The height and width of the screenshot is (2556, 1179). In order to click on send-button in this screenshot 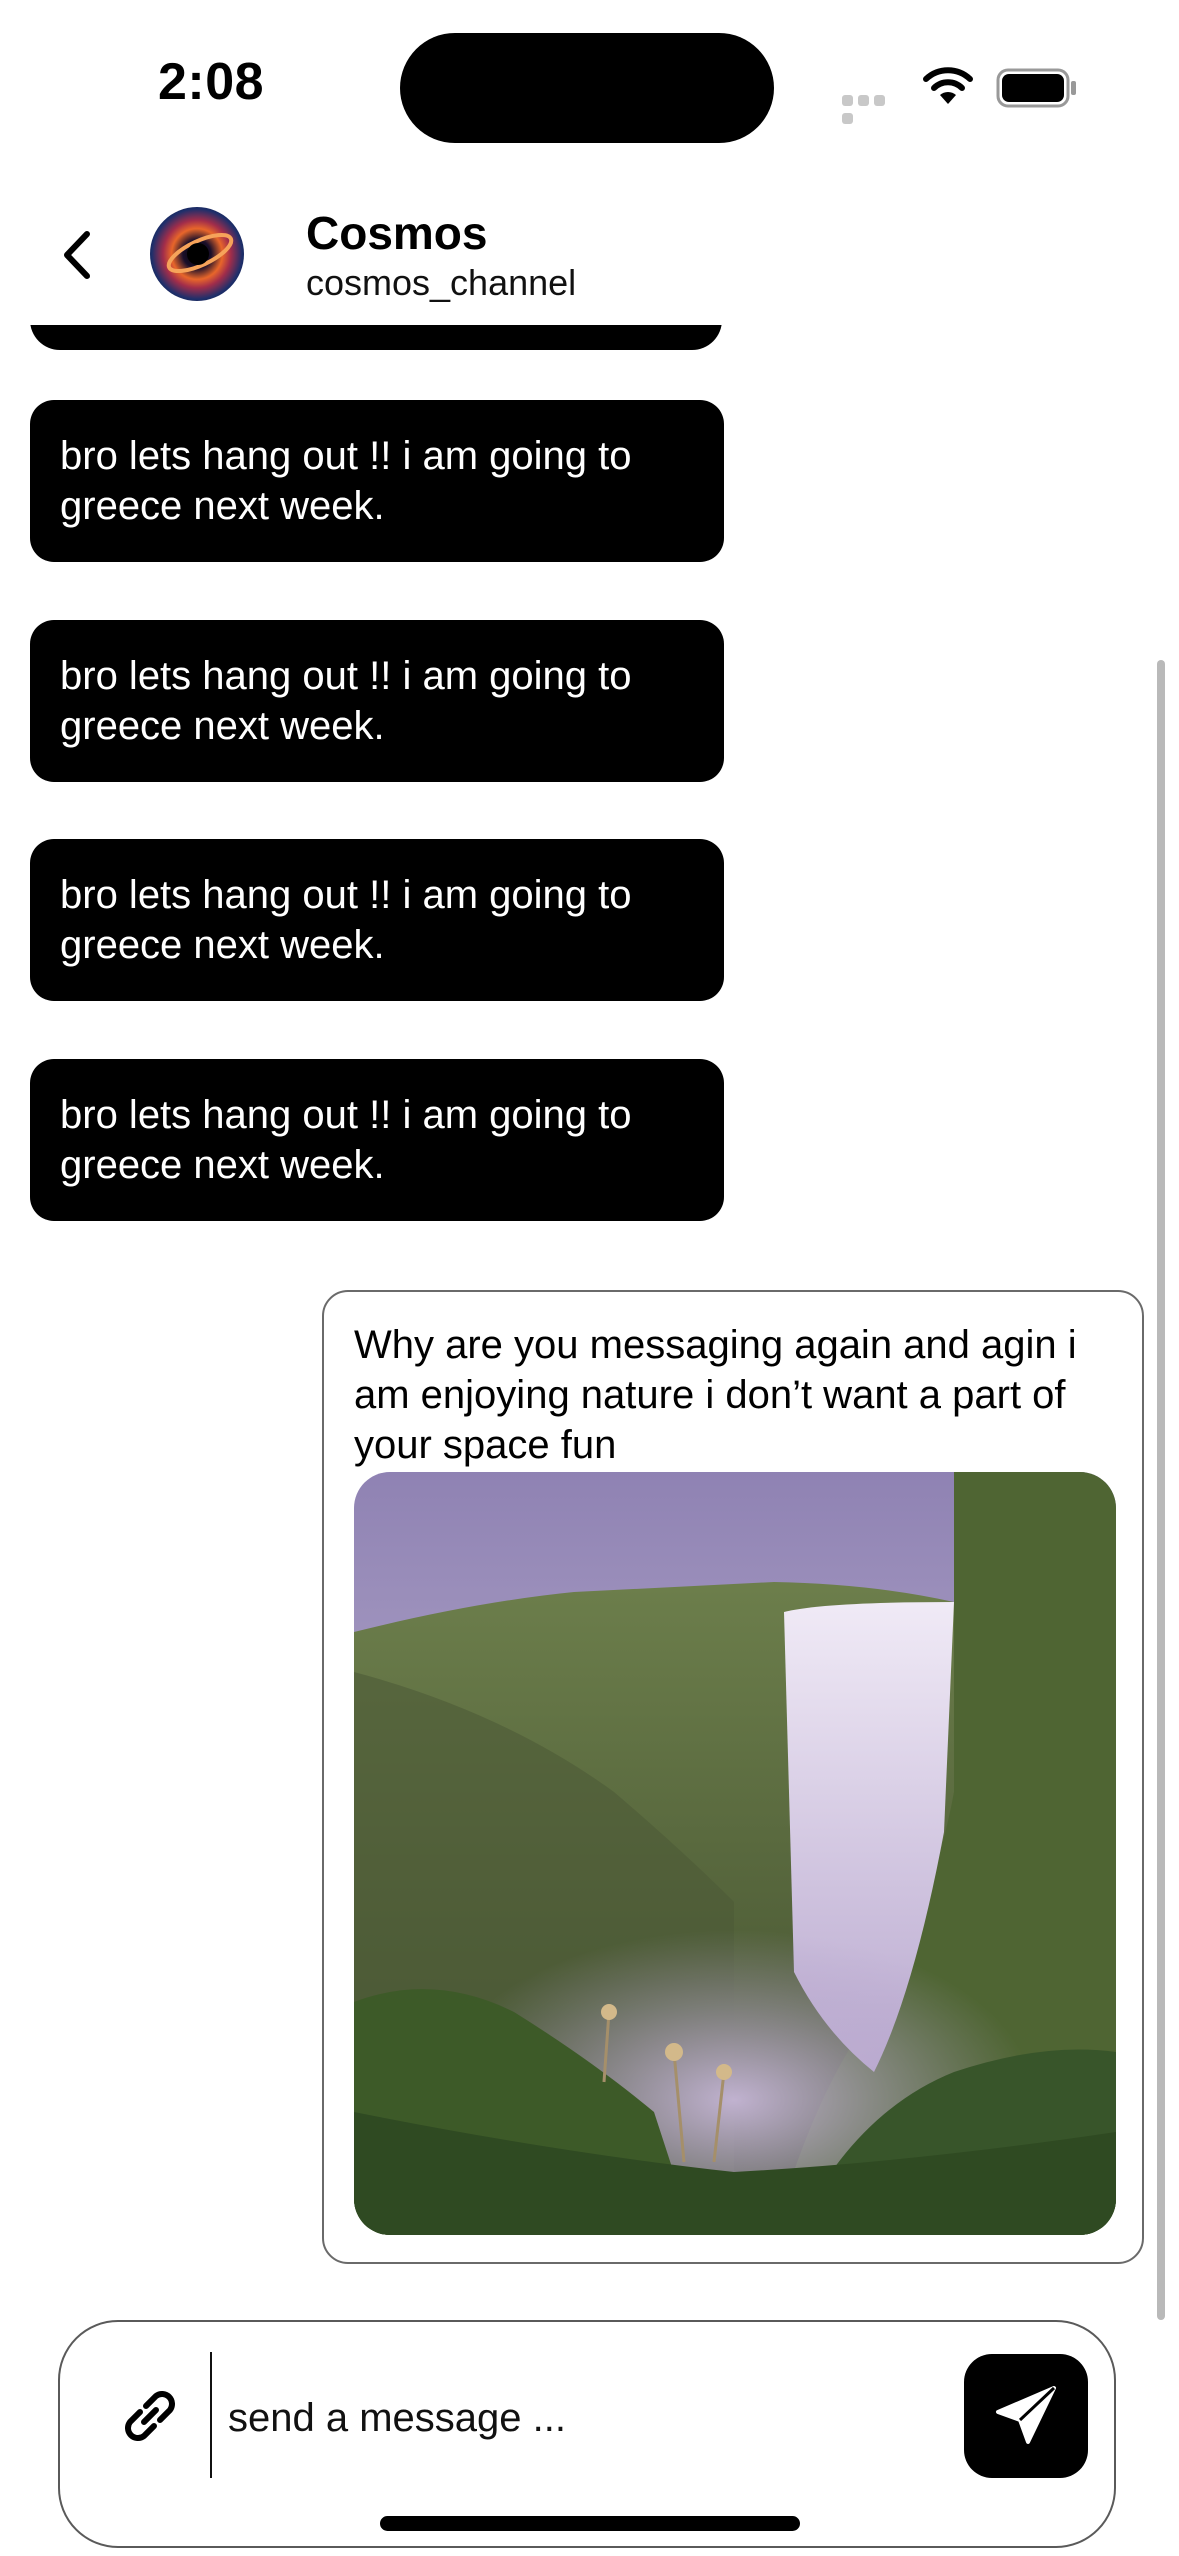, I will do `click(1026, 2416)`.